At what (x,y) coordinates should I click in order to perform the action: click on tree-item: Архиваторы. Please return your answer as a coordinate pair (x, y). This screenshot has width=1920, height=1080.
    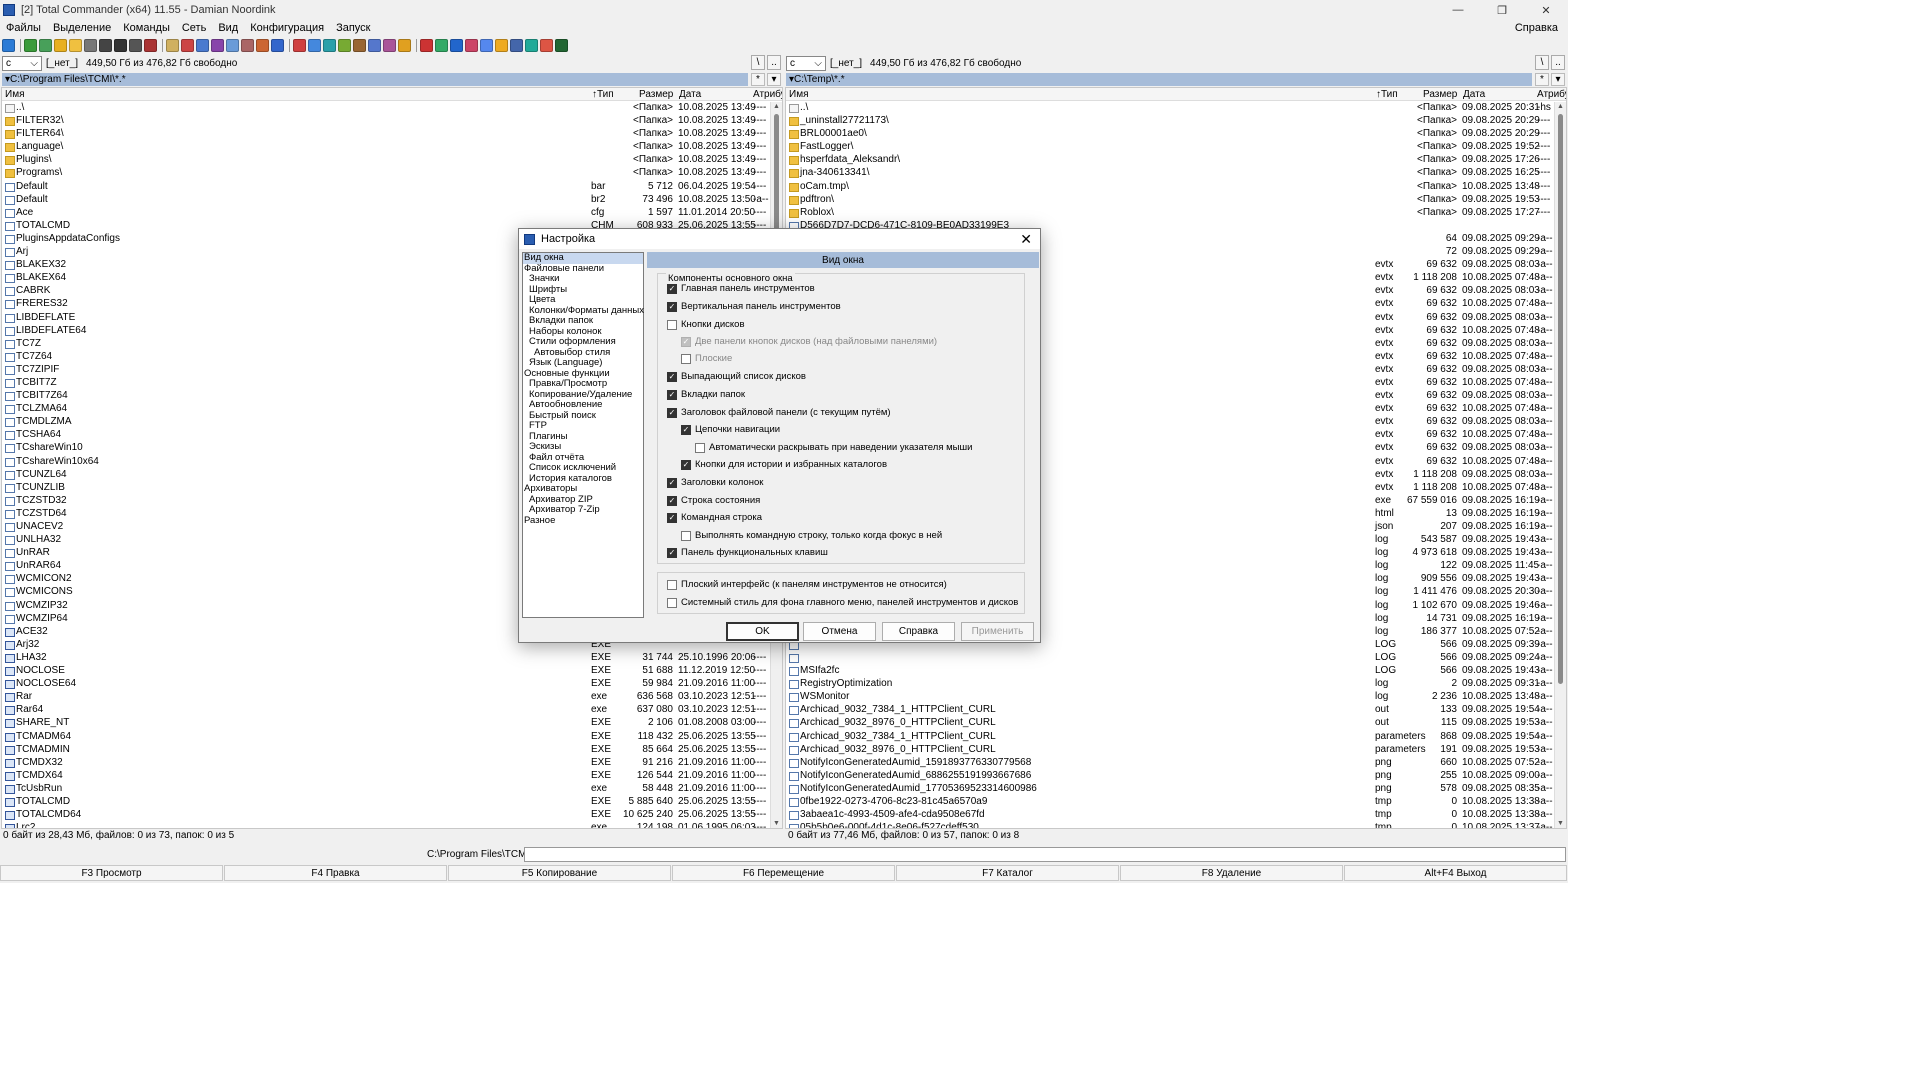
    Looking at the image, I should click on (583, 489).